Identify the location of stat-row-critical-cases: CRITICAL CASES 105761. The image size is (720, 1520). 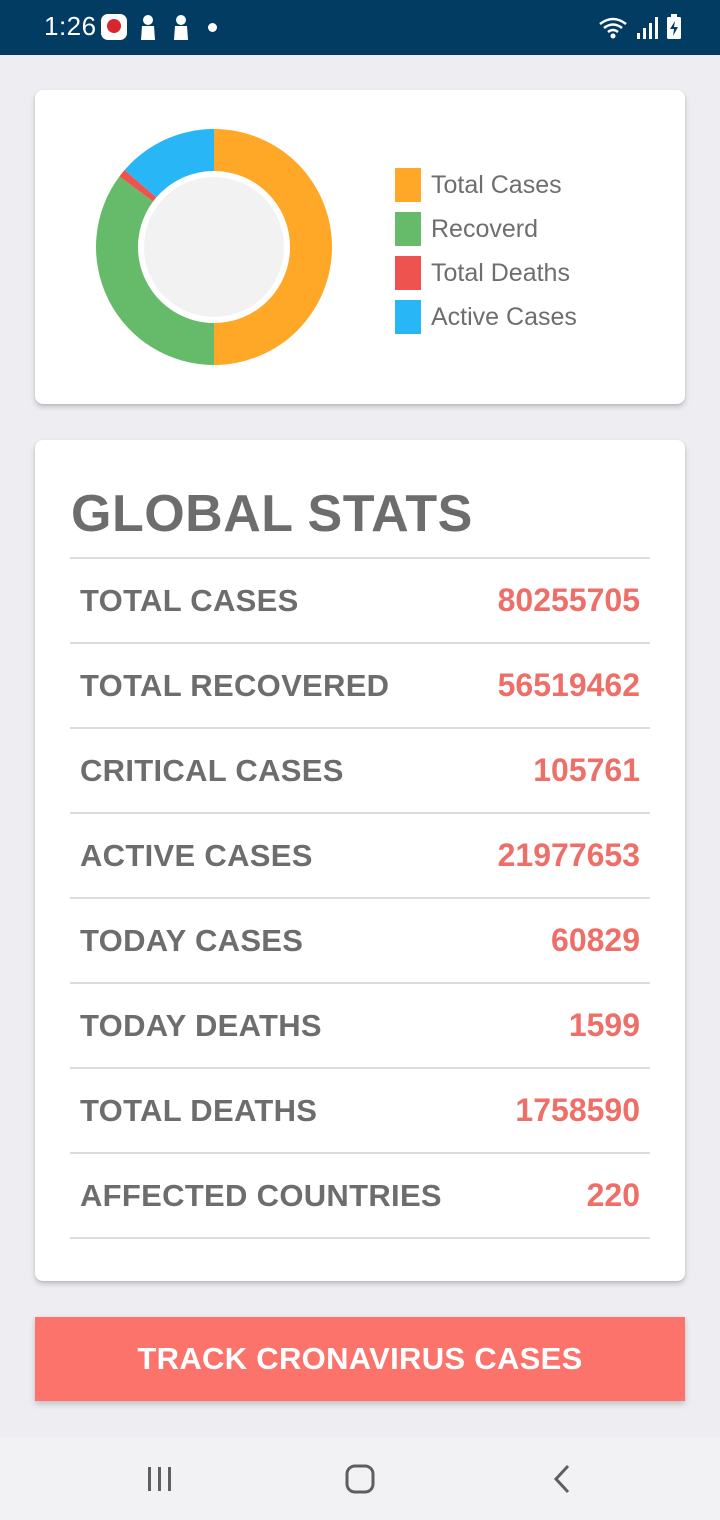
(360, 771).